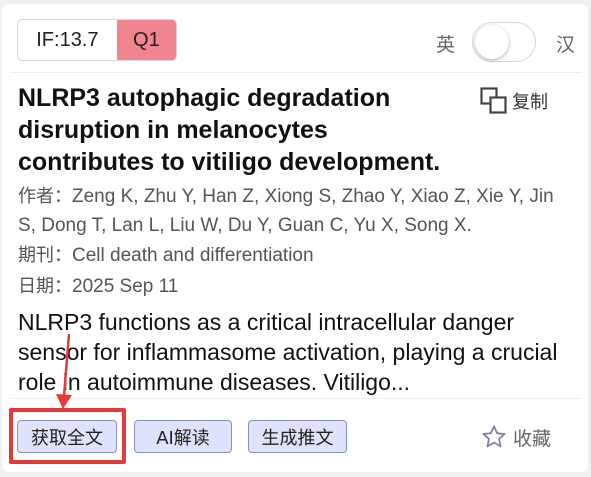 This screenshot has height=477, width=591. I want to click on metrics-badge-group: IF:13.7 Q1, so click(97, 40).